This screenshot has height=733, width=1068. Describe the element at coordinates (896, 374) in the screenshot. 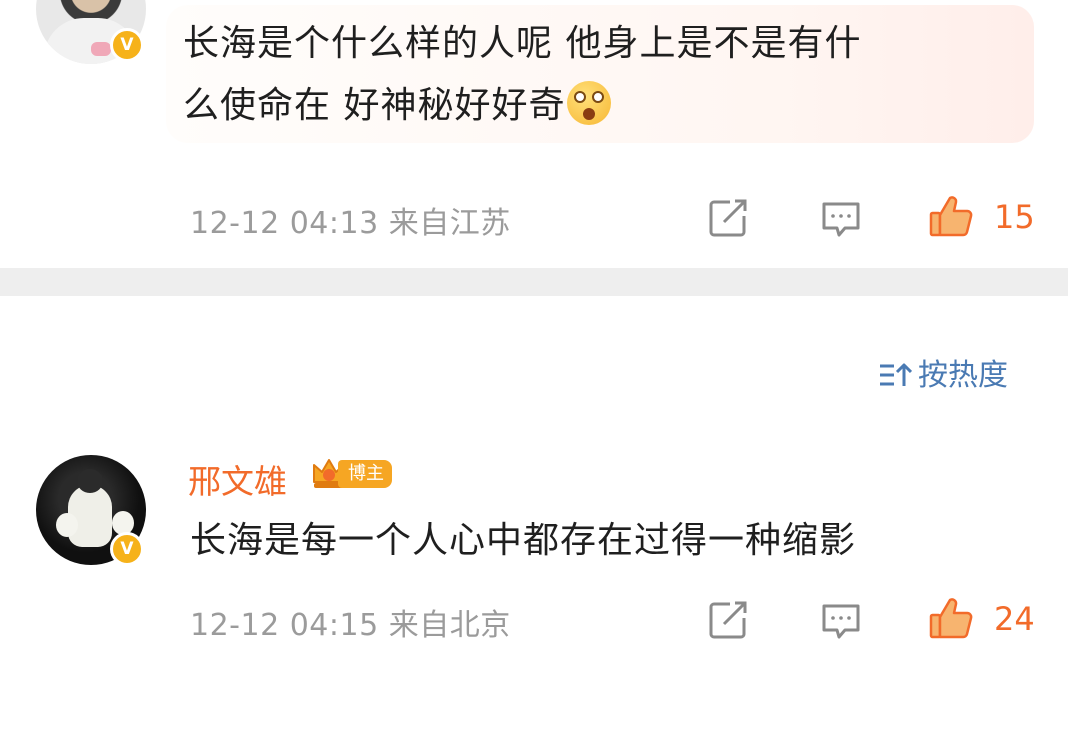

I see `sort-icon` at that location.